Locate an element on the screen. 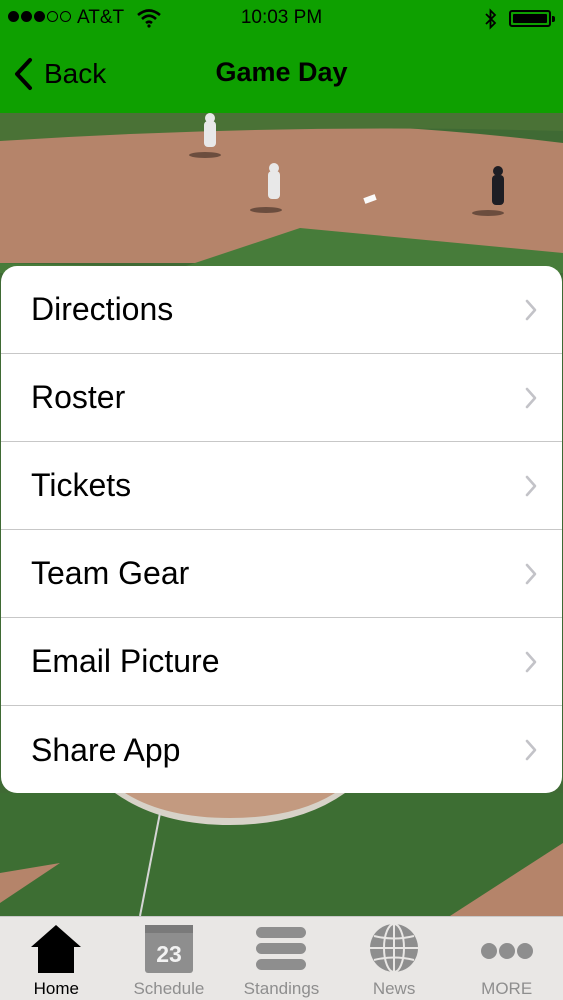  menu-item-team-gear: Team Gear is located at coordinates (281, 574).